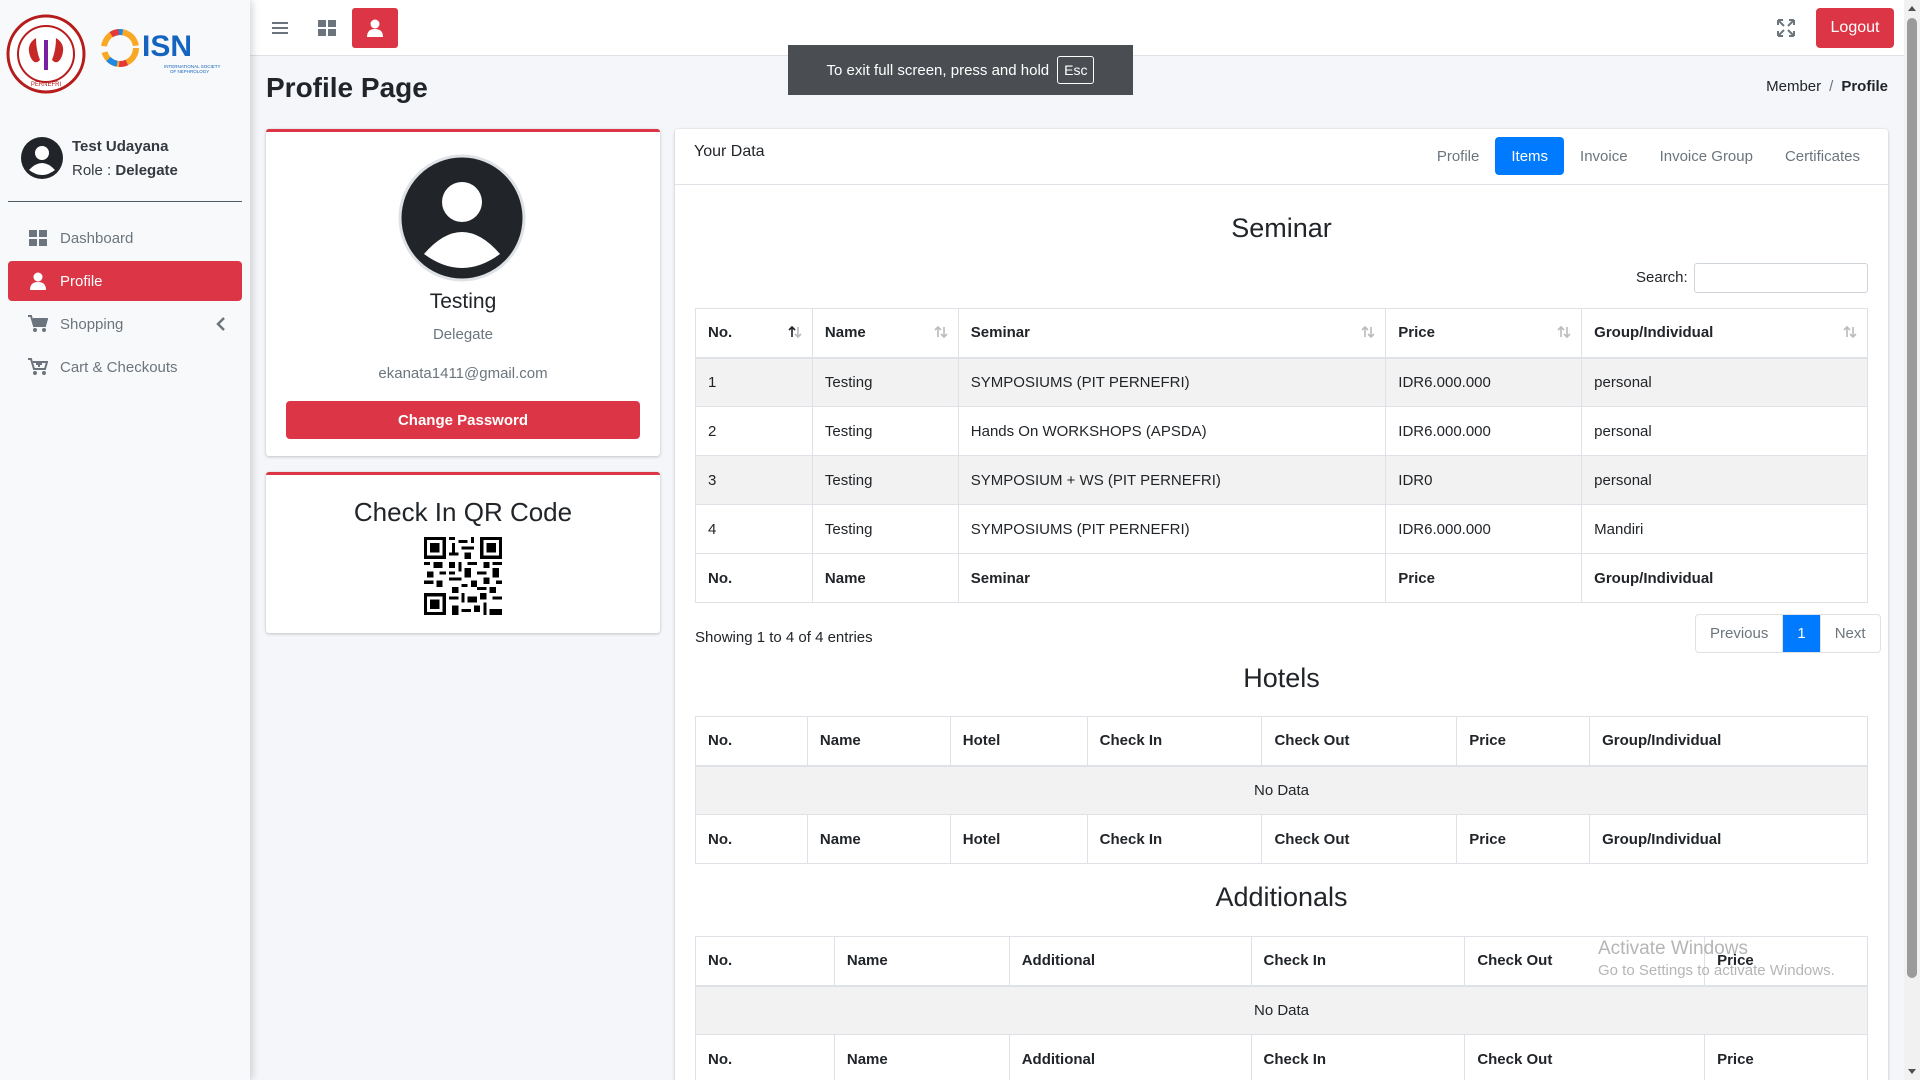  What do you see at coordinates (1654, 333) in the screenshot?
I see `col-header-label: Group/Individual` at bounding box center [1654, 333].